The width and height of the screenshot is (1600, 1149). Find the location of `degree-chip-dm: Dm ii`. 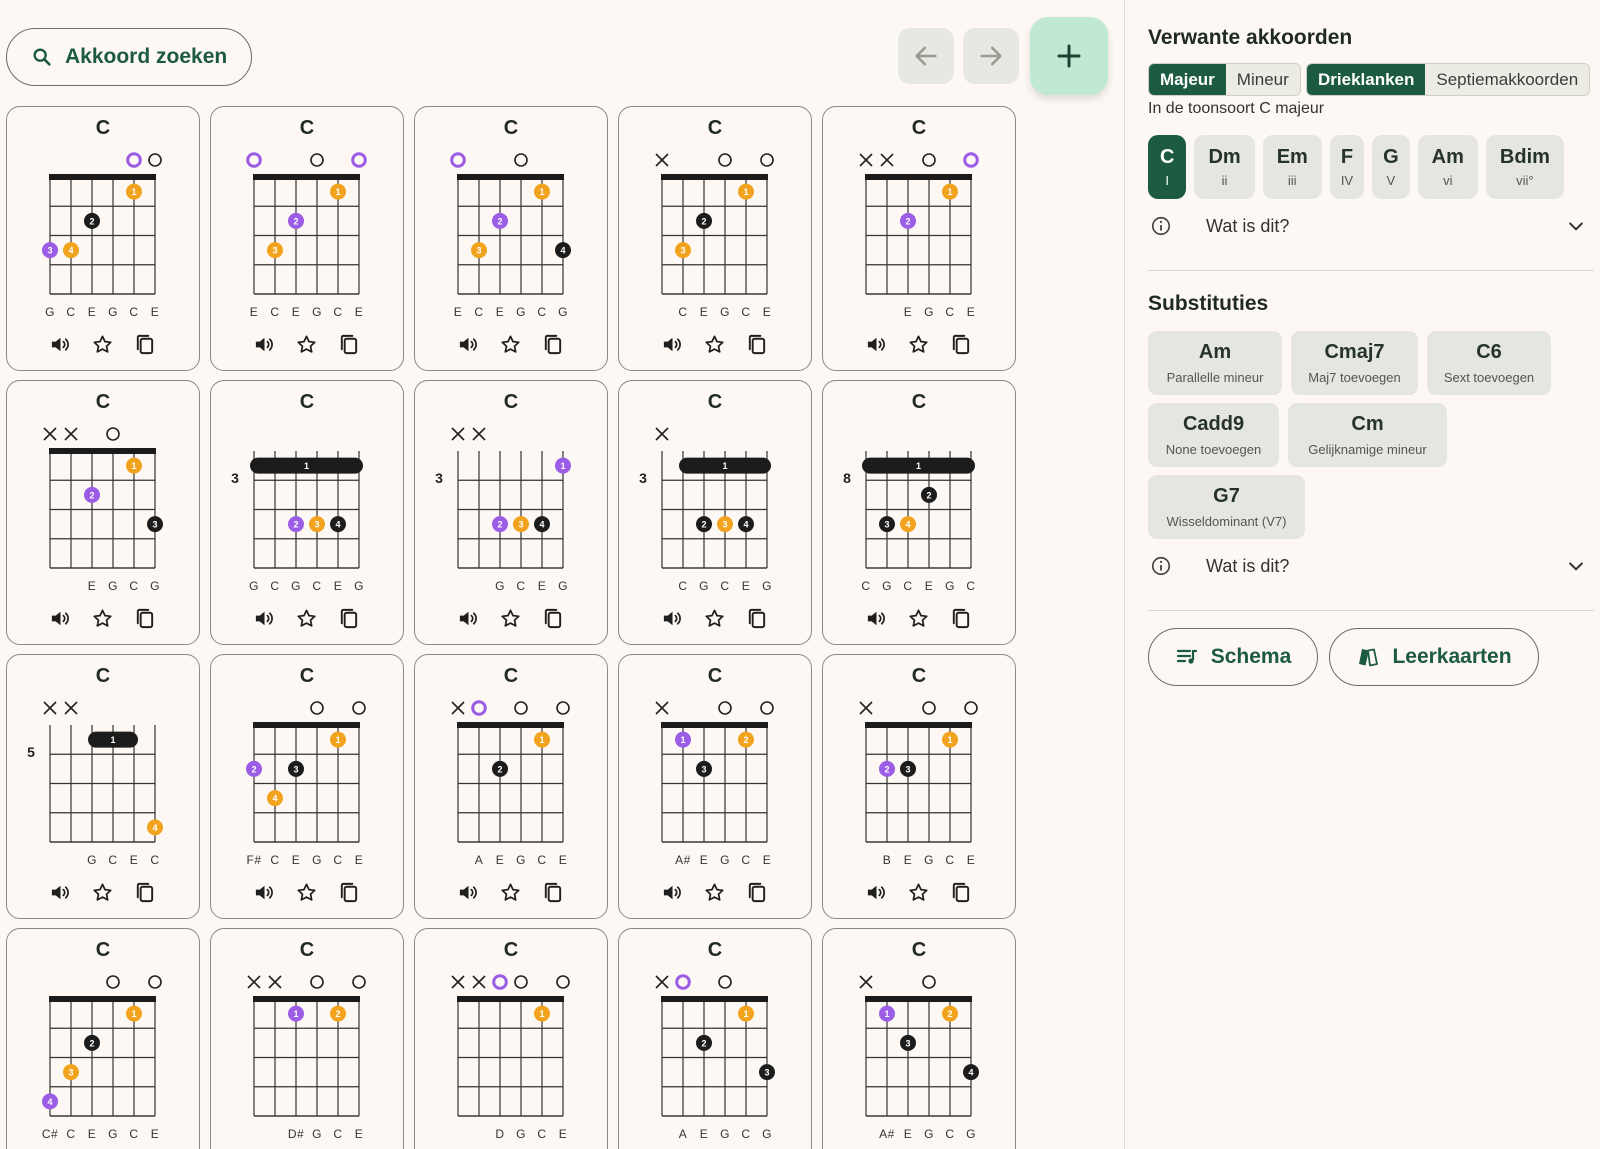

degree-chip-dm: Dm ii is located at coordinates (1224, 167).